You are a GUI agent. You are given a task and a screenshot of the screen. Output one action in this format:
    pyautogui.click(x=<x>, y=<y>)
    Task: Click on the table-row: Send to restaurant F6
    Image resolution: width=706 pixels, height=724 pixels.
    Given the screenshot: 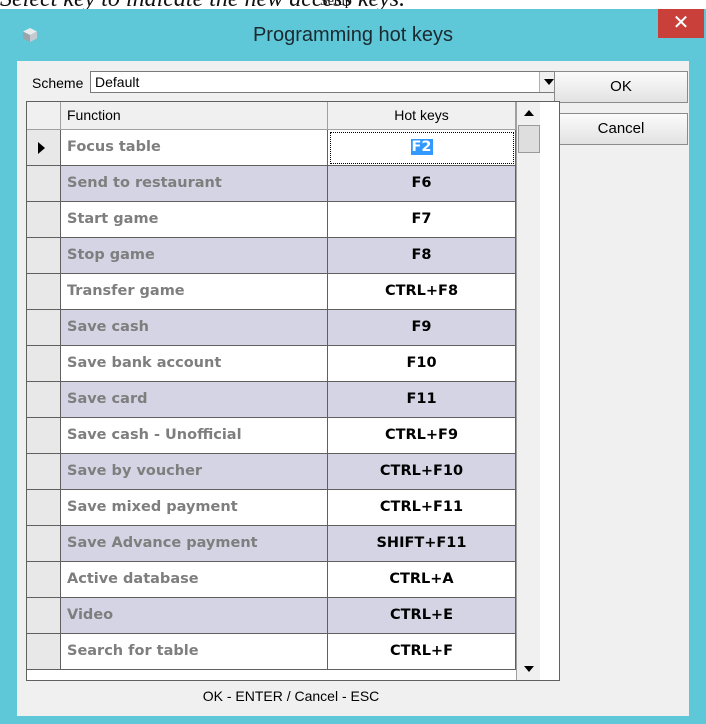 What is the action you would take?
    pyautogui.click(x=283, y=184)
    